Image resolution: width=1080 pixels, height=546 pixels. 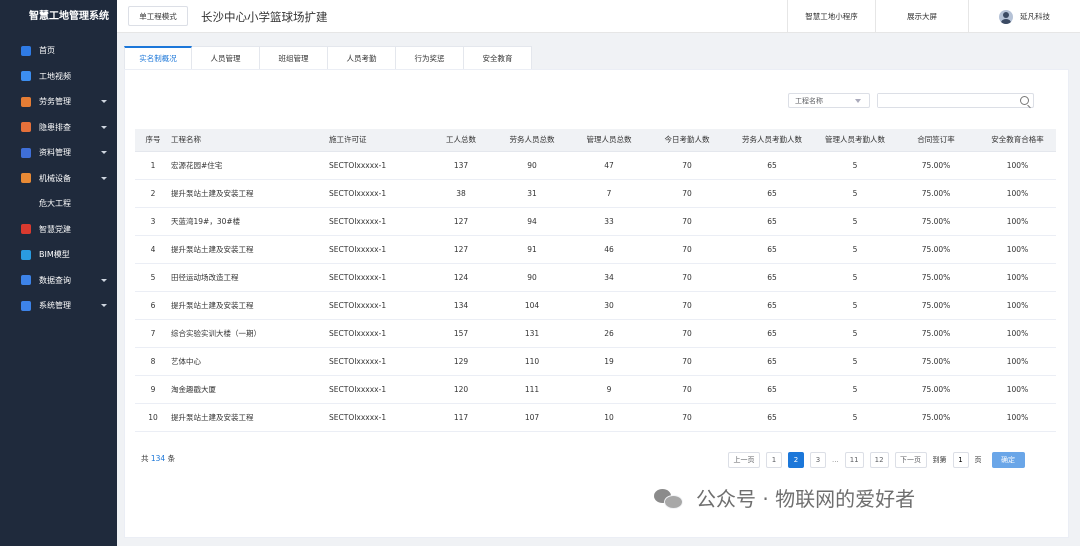 I want to click on page-button: 3, so click(x=818, y=459).